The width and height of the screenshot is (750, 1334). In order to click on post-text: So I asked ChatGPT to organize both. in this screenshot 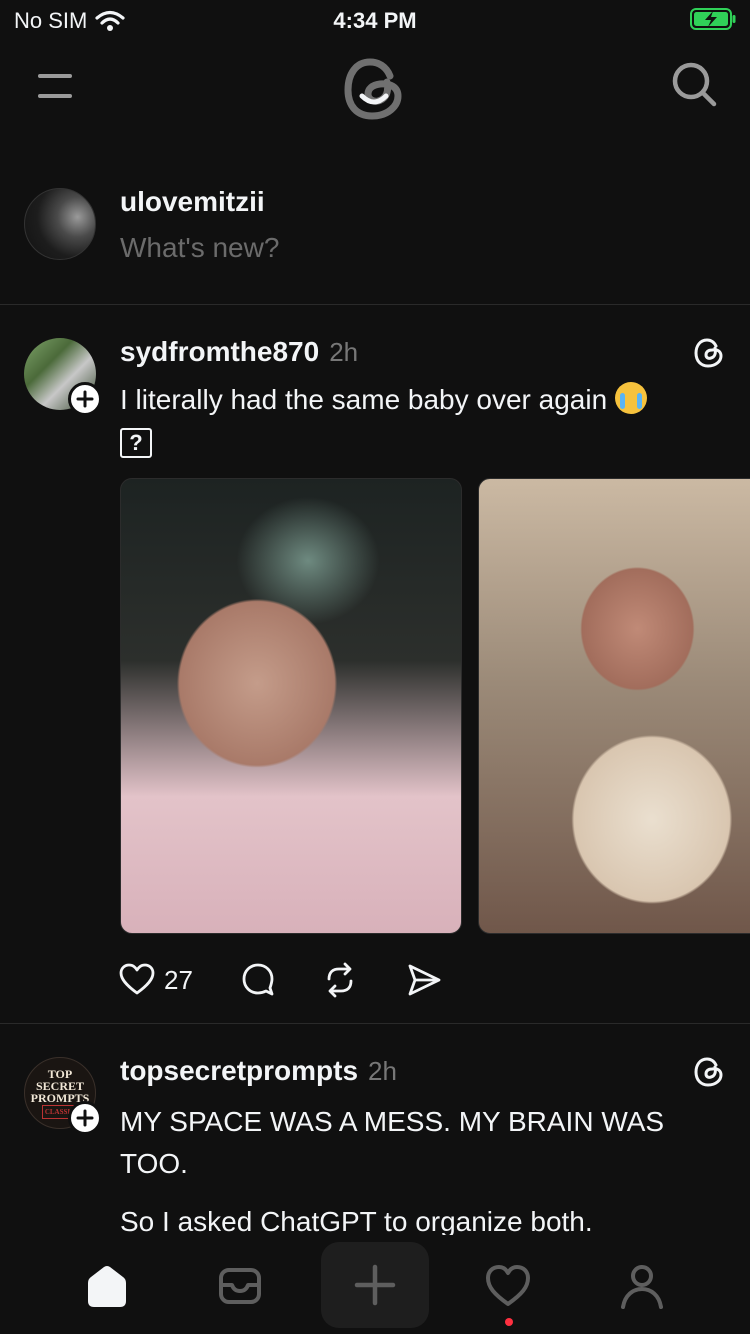, I will do `click(356, 1220)`.